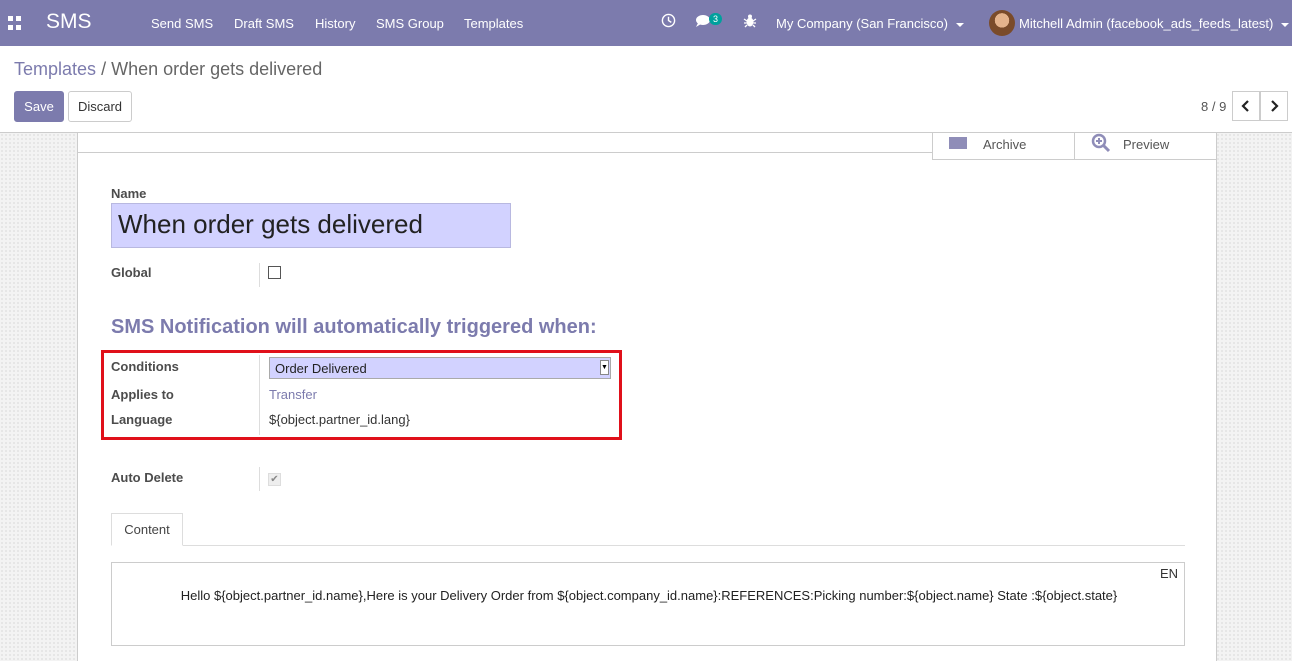 This screenshot has height=661, width=1292. I want to click on chevron-right-icon, so click(1275, 106).